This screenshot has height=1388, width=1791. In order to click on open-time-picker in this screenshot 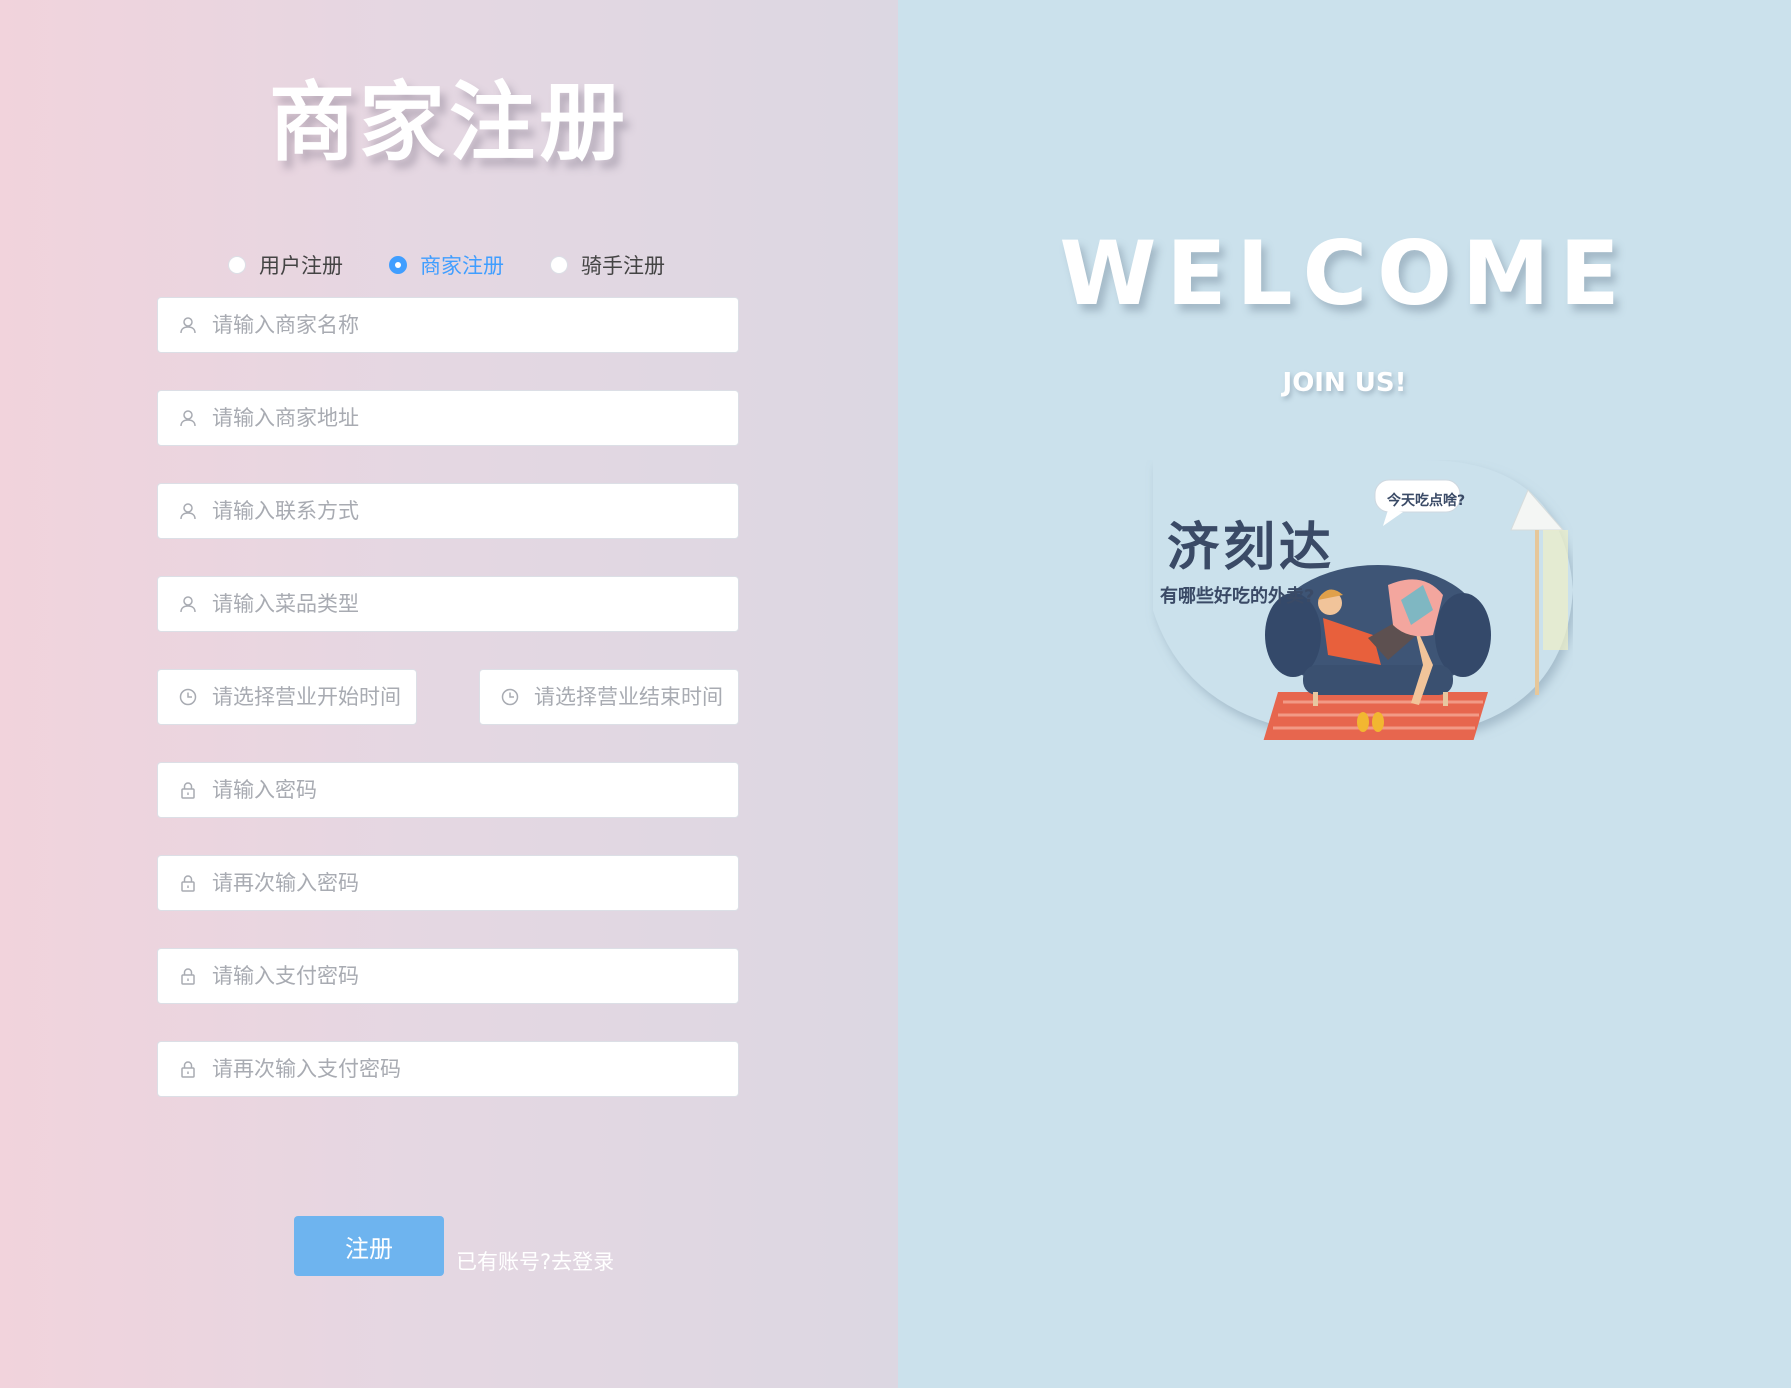, I will do `click(287, 697)`.